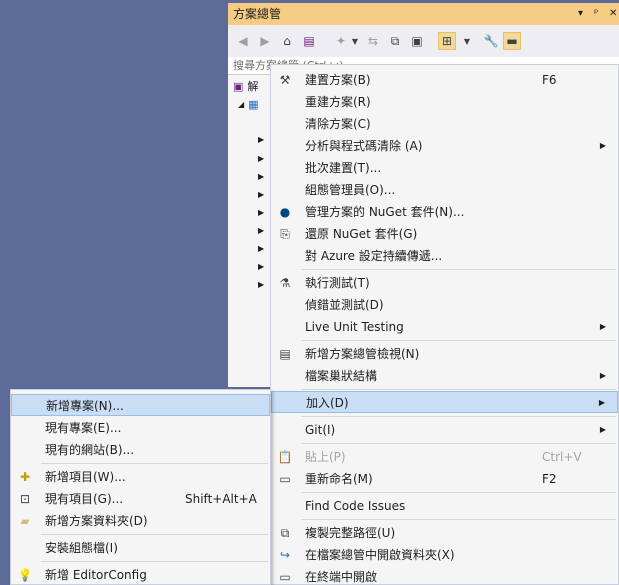 This screenshot has height=585, width=619. What do you see at coordinates (241, 104) in the screenshot?
I see `expanded-triangle-icon: ◢` at bounding box center [241, 104].